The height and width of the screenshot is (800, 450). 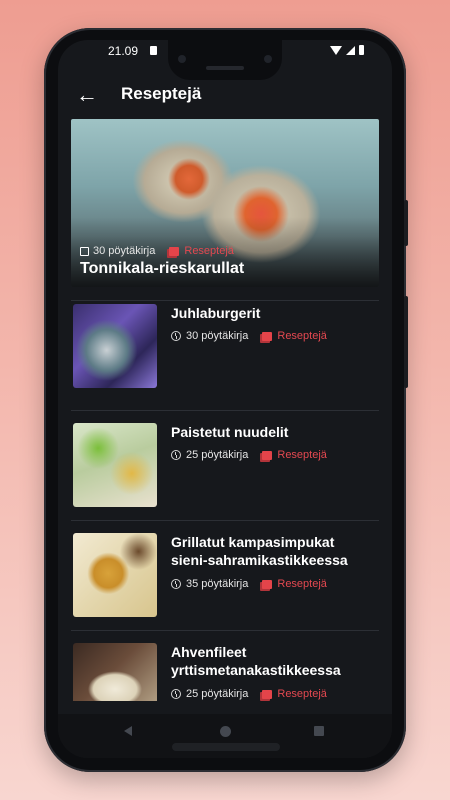 I want to click on wifi-icon, so click(x=336, y=50).